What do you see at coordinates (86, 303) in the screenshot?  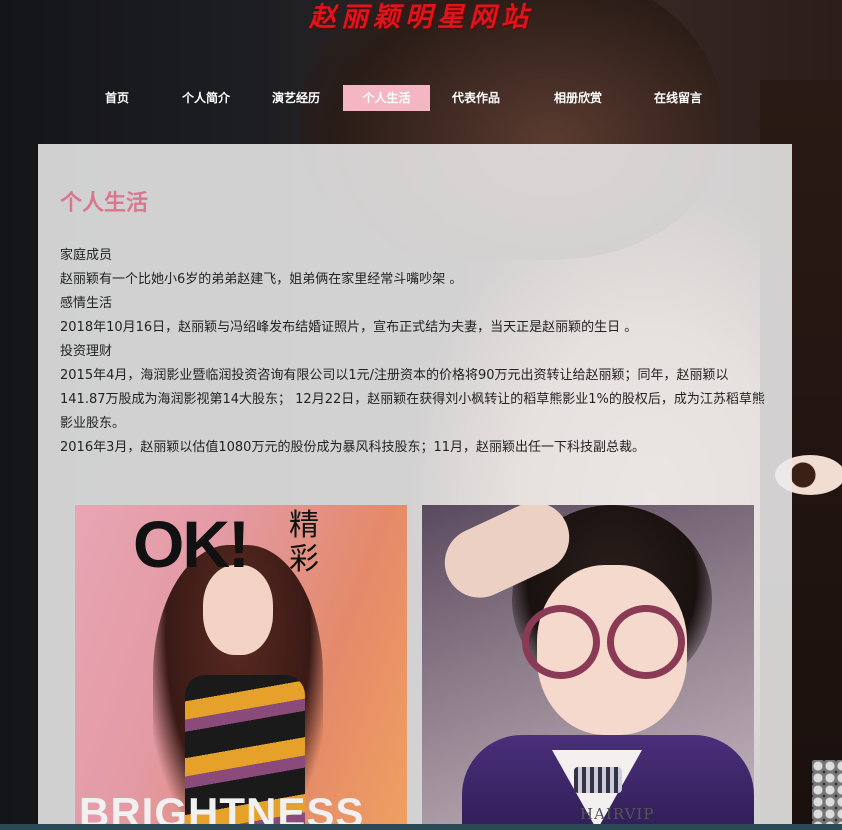 I see `section-heading-relationship: 感情生活` at bounding box center [86, 303].